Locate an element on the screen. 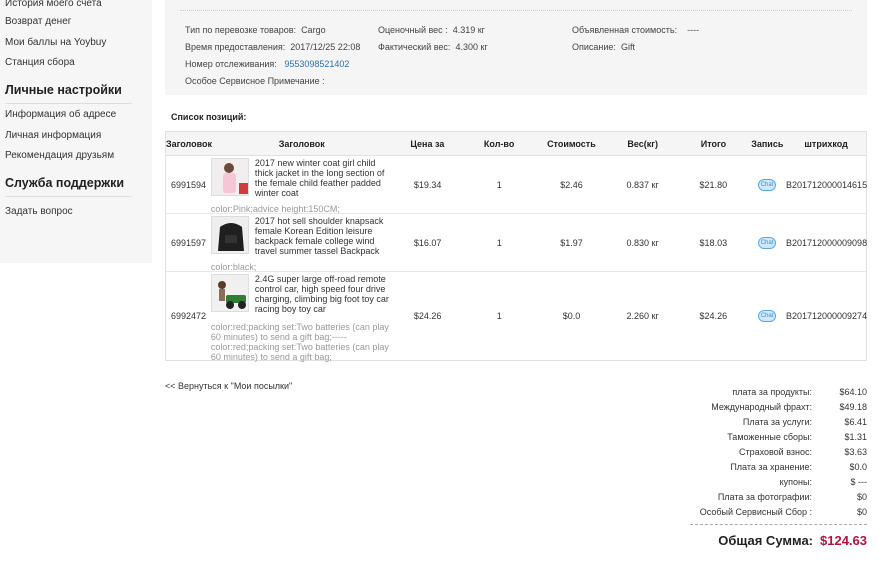  fee-row-photos: Плата за фотографии: $0 is located at coordinates (778, 497).